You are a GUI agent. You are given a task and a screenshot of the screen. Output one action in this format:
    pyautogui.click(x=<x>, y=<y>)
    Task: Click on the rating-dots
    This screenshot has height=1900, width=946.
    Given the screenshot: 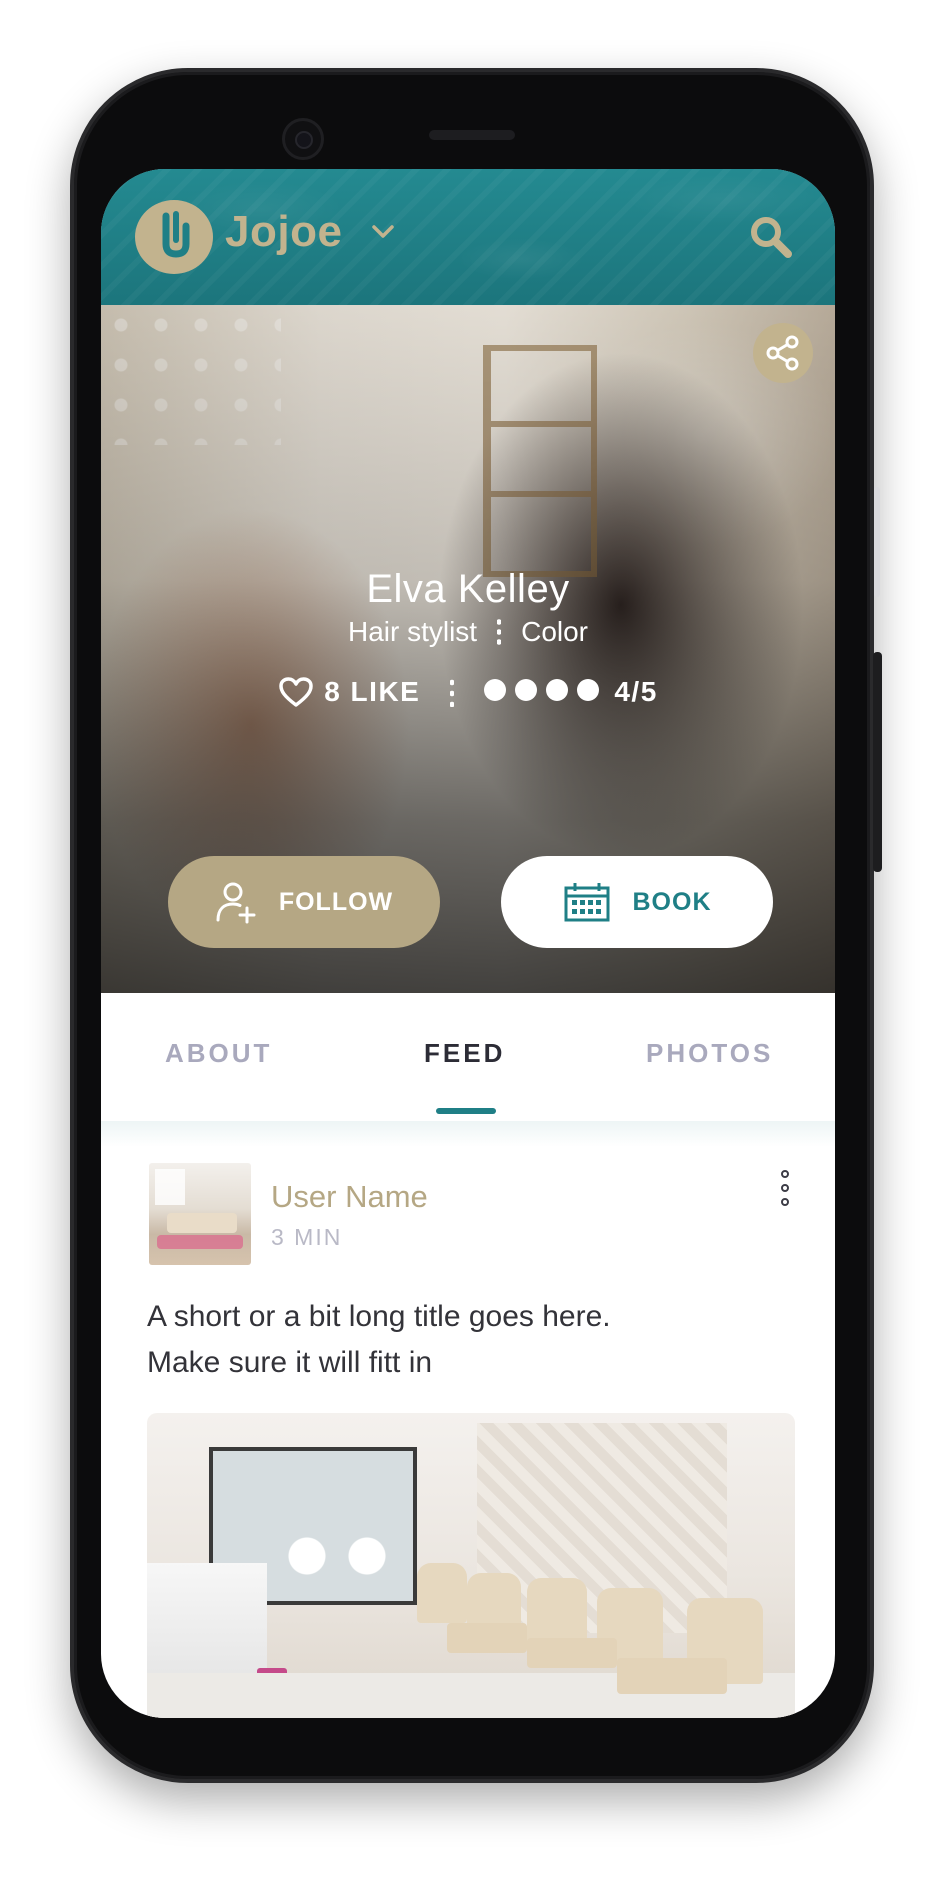 What is the action you would take?
    pyautogui.click(x=546, y=692)
    